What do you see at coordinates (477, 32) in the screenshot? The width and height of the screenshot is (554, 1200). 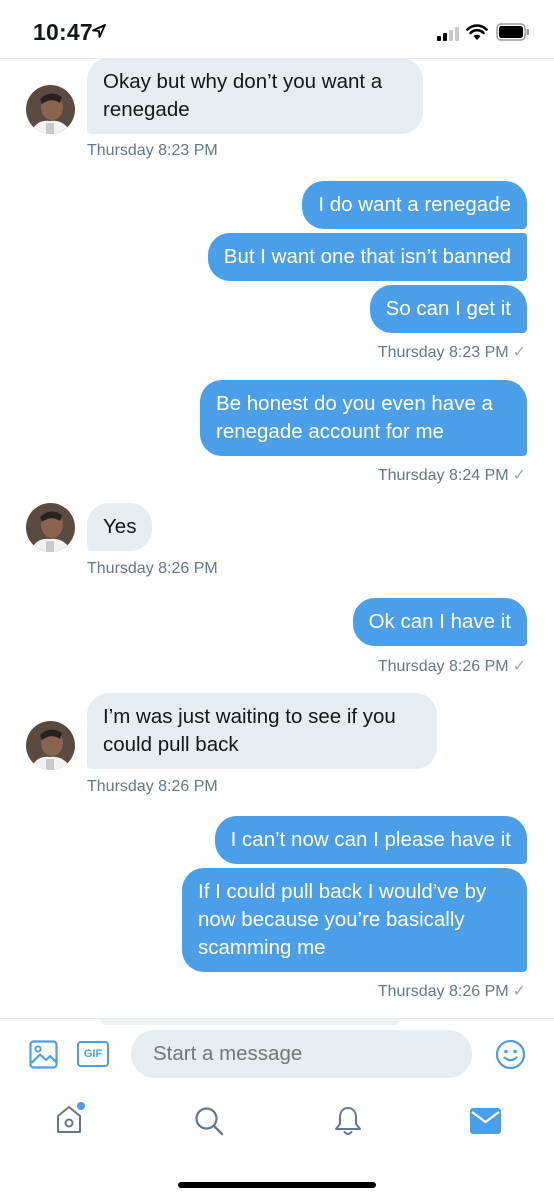 I see `wifi-icon` at bounding box center [477, 32].